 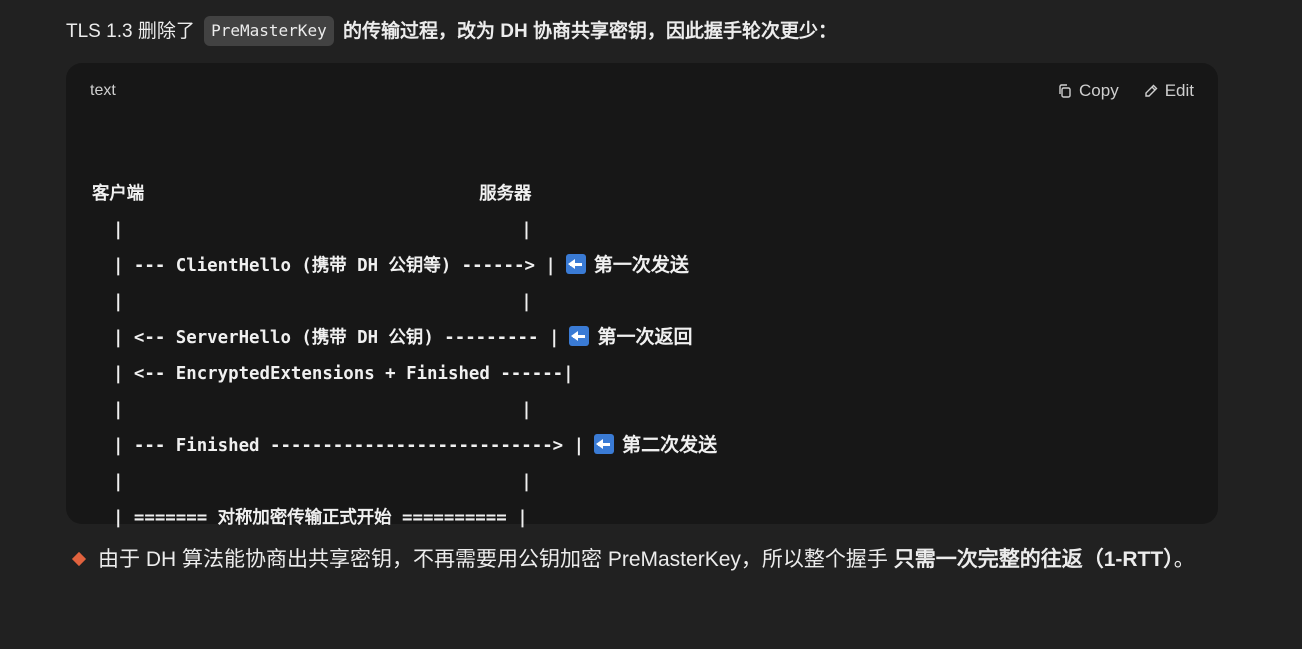 I want to click on code-actions: Copy Edit, so click(x=1125, y=91).